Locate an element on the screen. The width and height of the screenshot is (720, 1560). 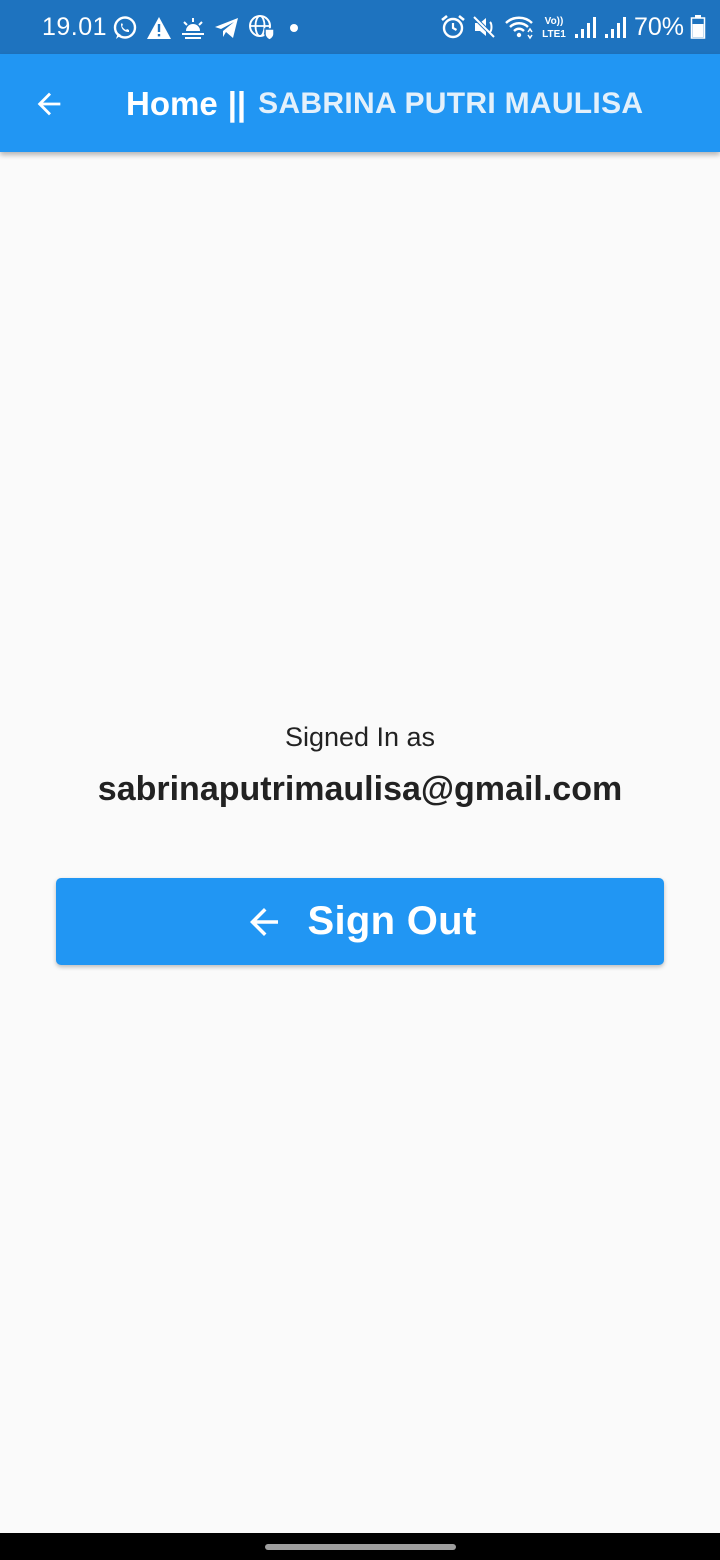
sign-out-button: Sign Out is located at coordinates (360, 921).